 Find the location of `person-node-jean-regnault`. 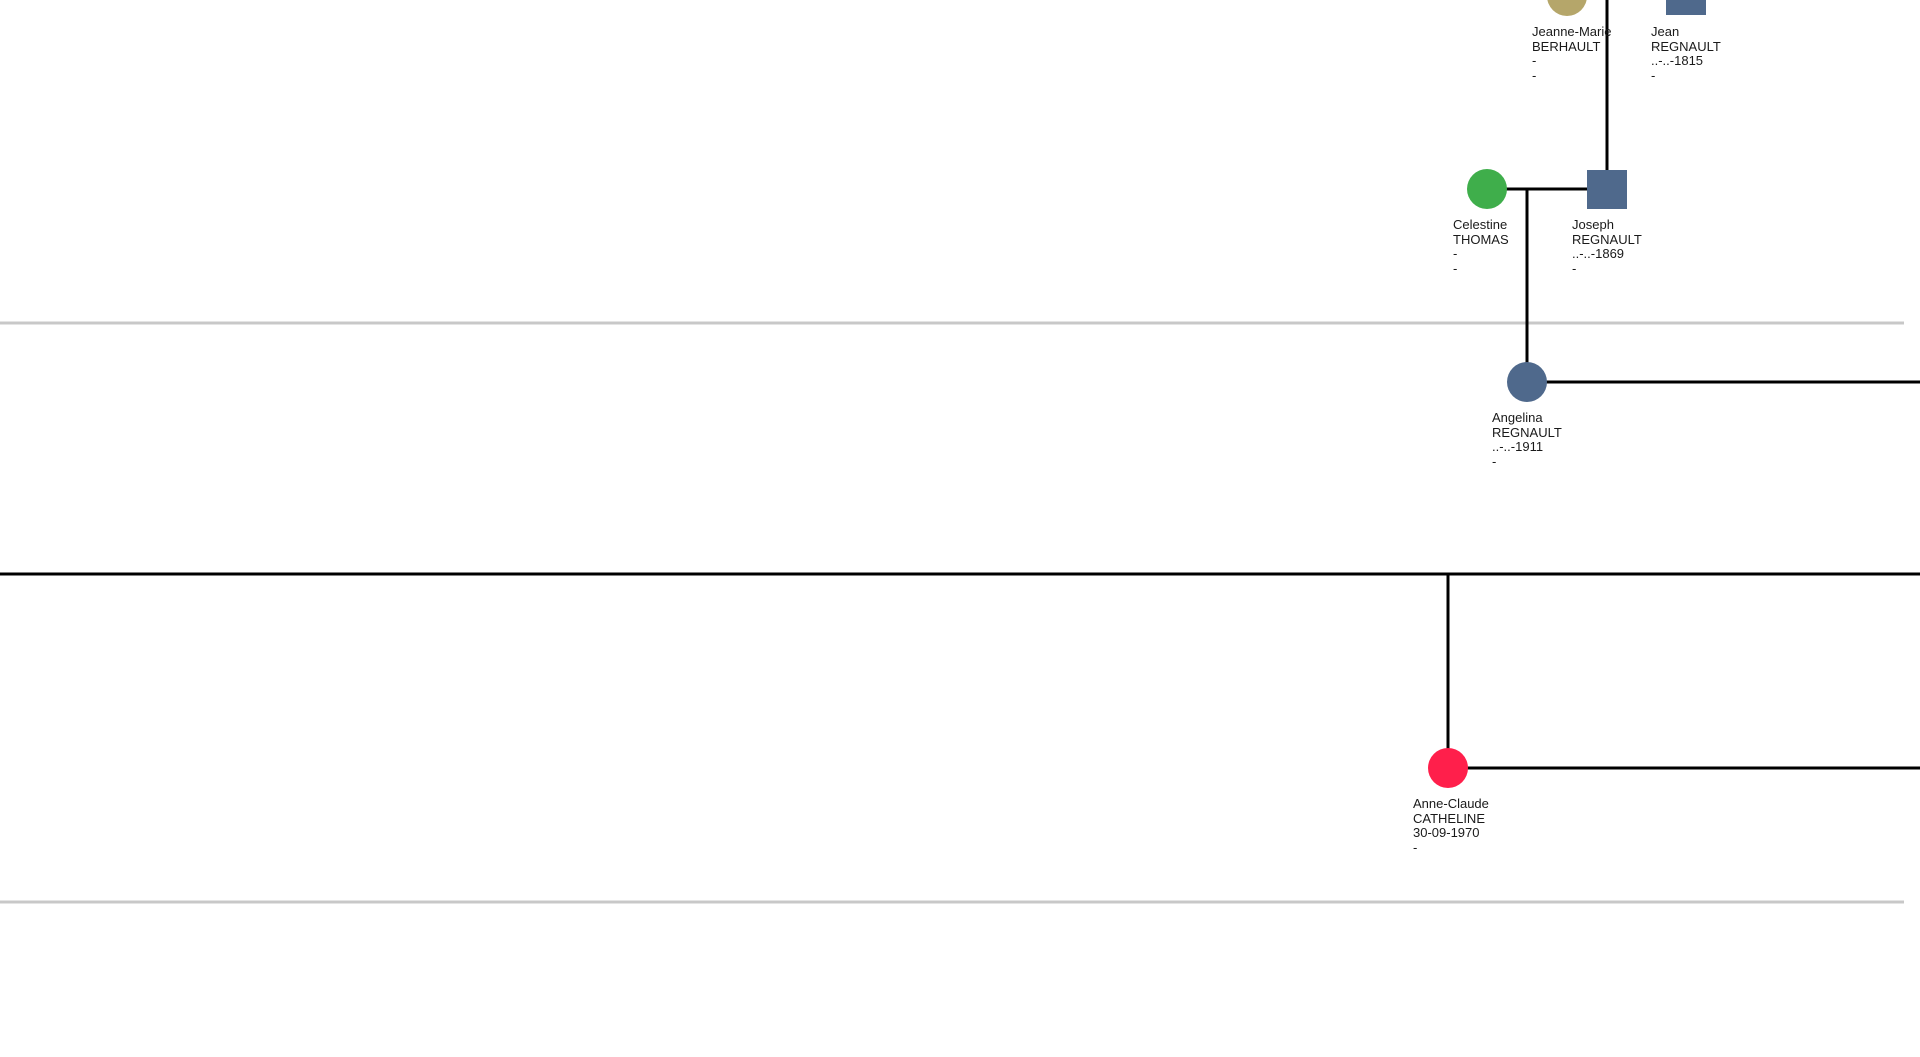

person-node-jean-regnault is located at coordinates (1686, 7).